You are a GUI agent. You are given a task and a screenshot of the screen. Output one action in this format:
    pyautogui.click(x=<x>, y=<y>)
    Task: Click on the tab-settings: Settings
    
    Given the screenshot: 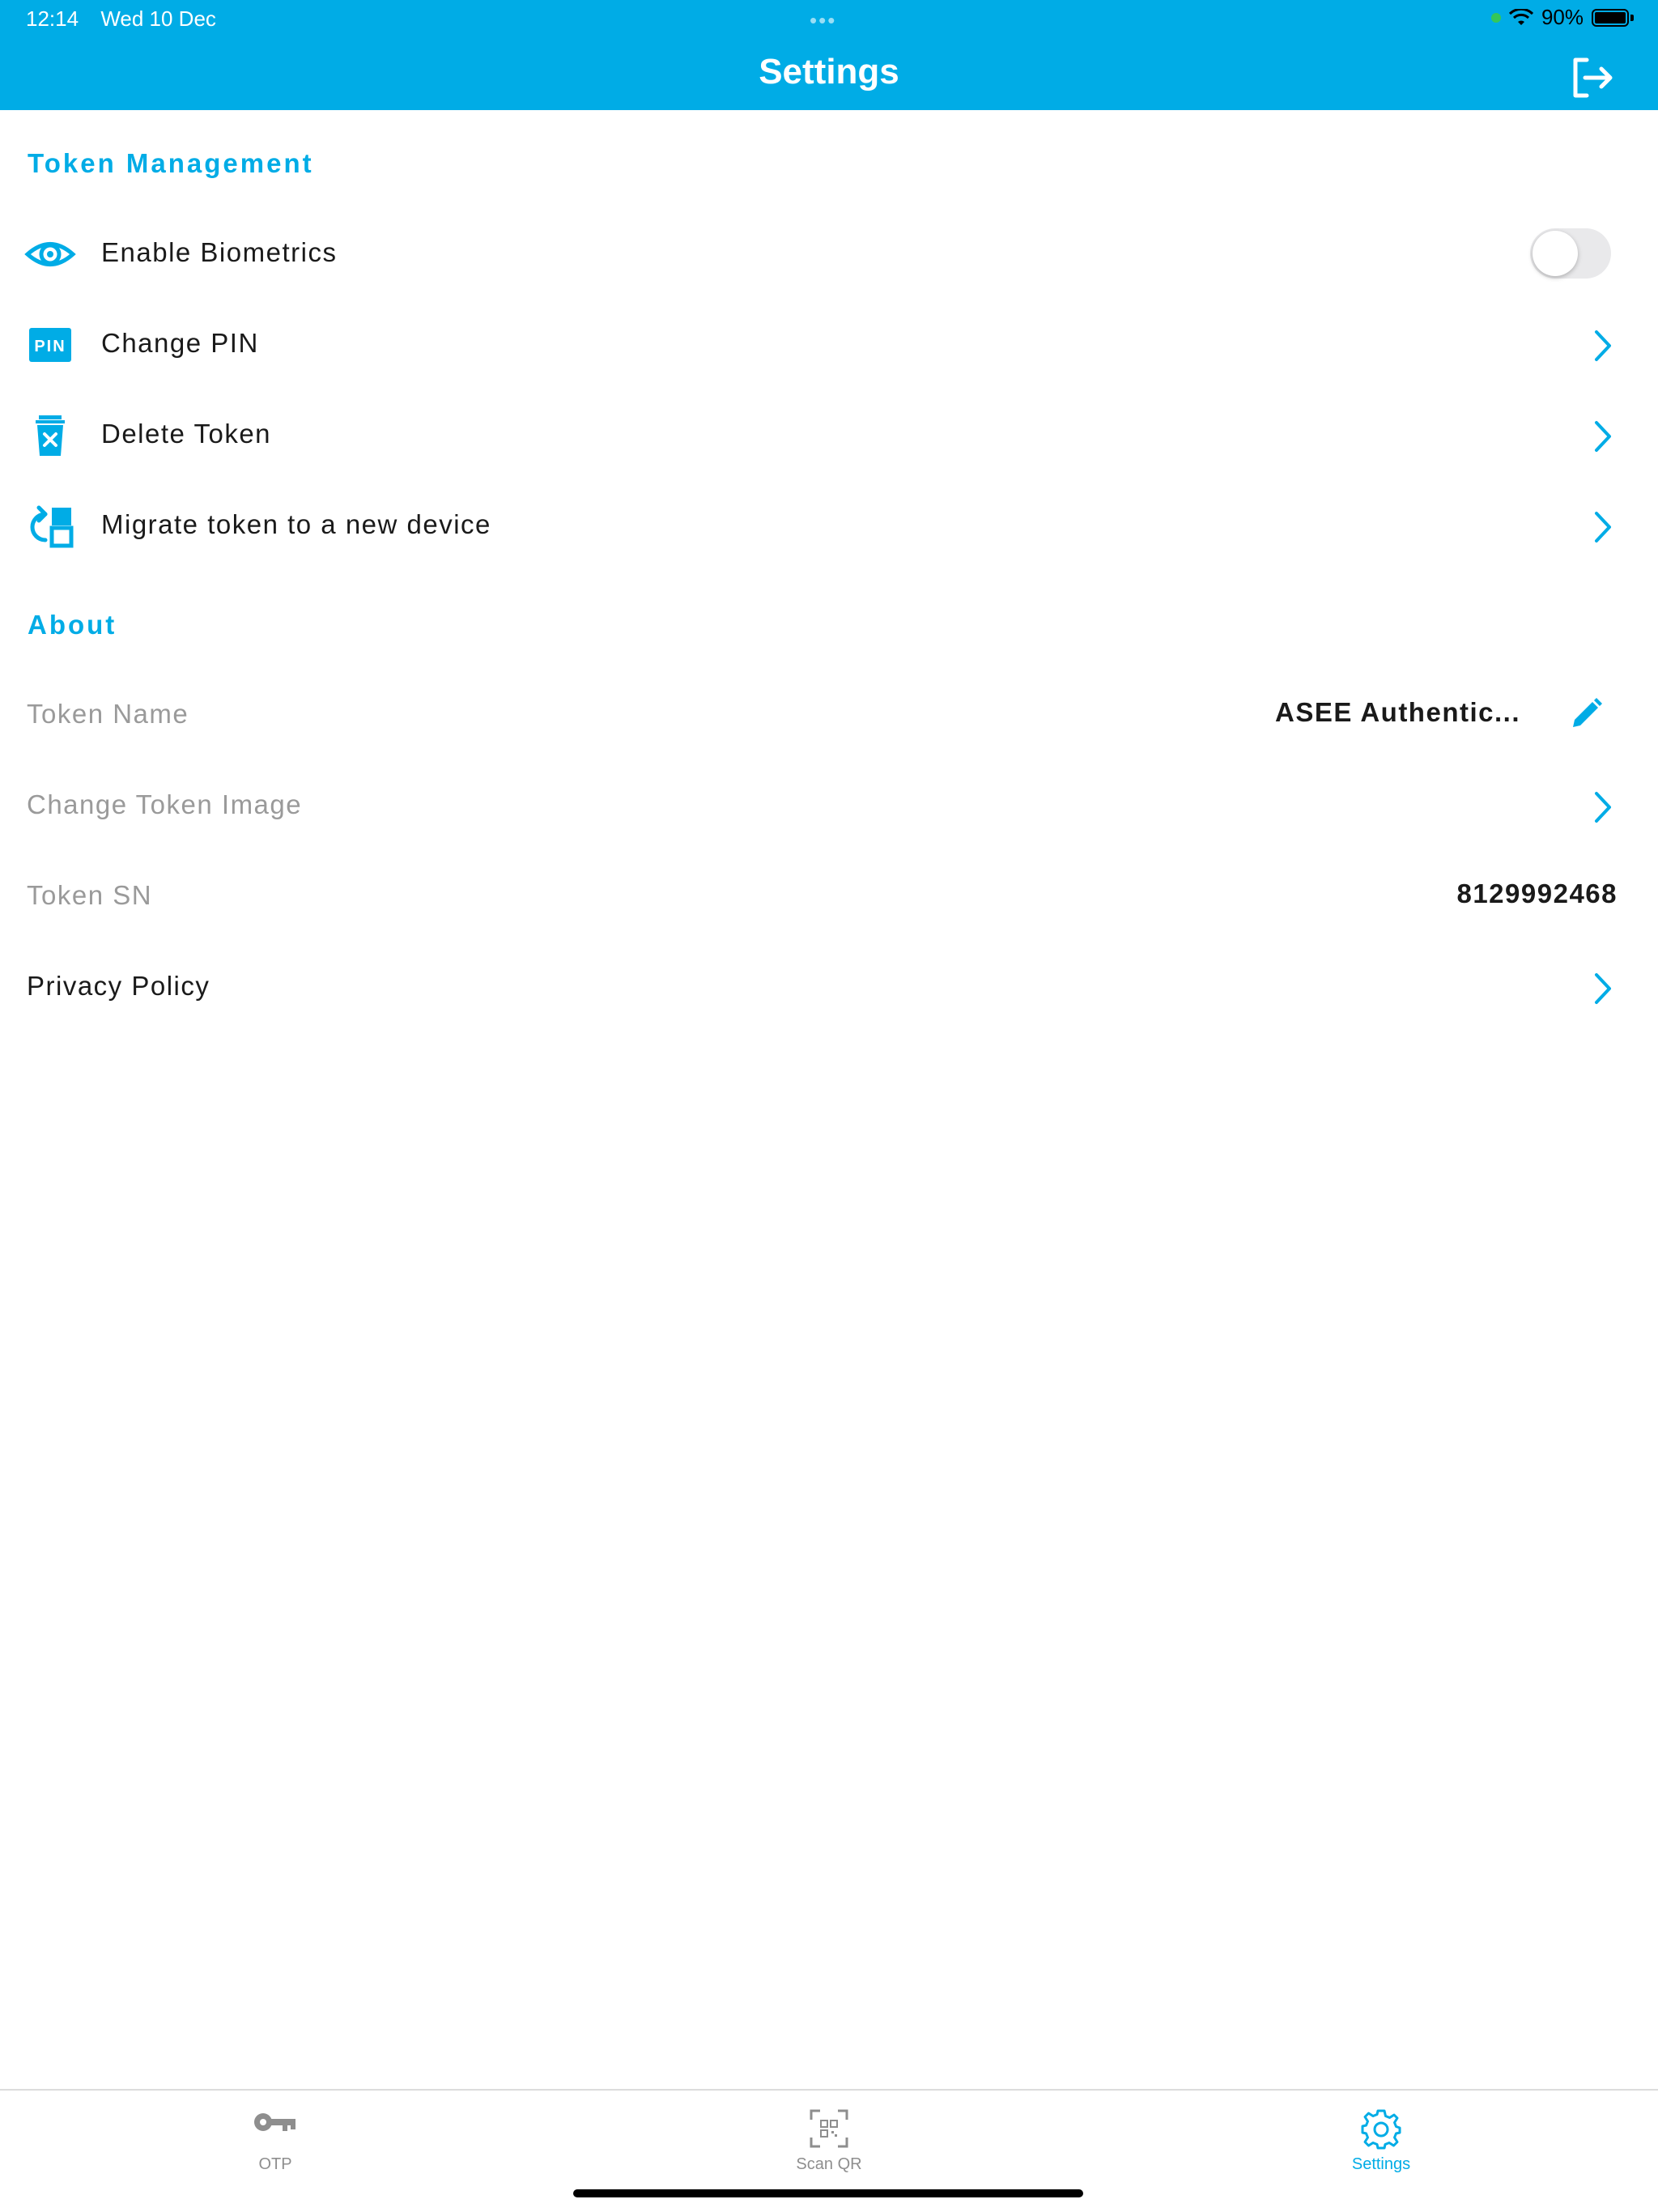 What is the action you would take?
    pyautogui.click(x=1381, y=2139)
    